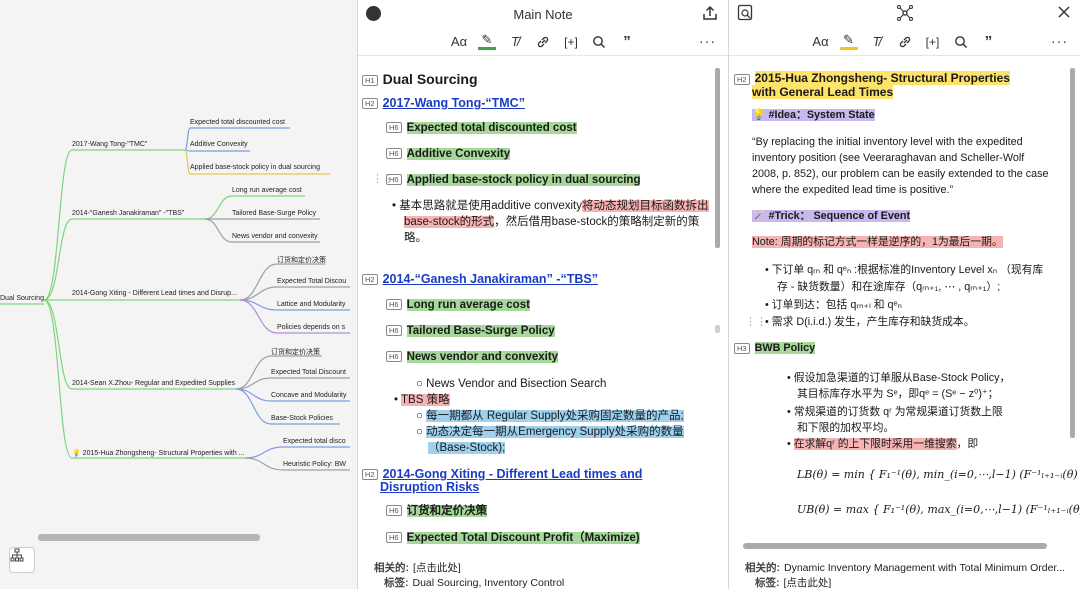 Image resolution: width=1080 pixels, height=589 pixels. I want to click on side-note-toolbar: Aα ✎ T̸ [+] ”, so click(904, 42).